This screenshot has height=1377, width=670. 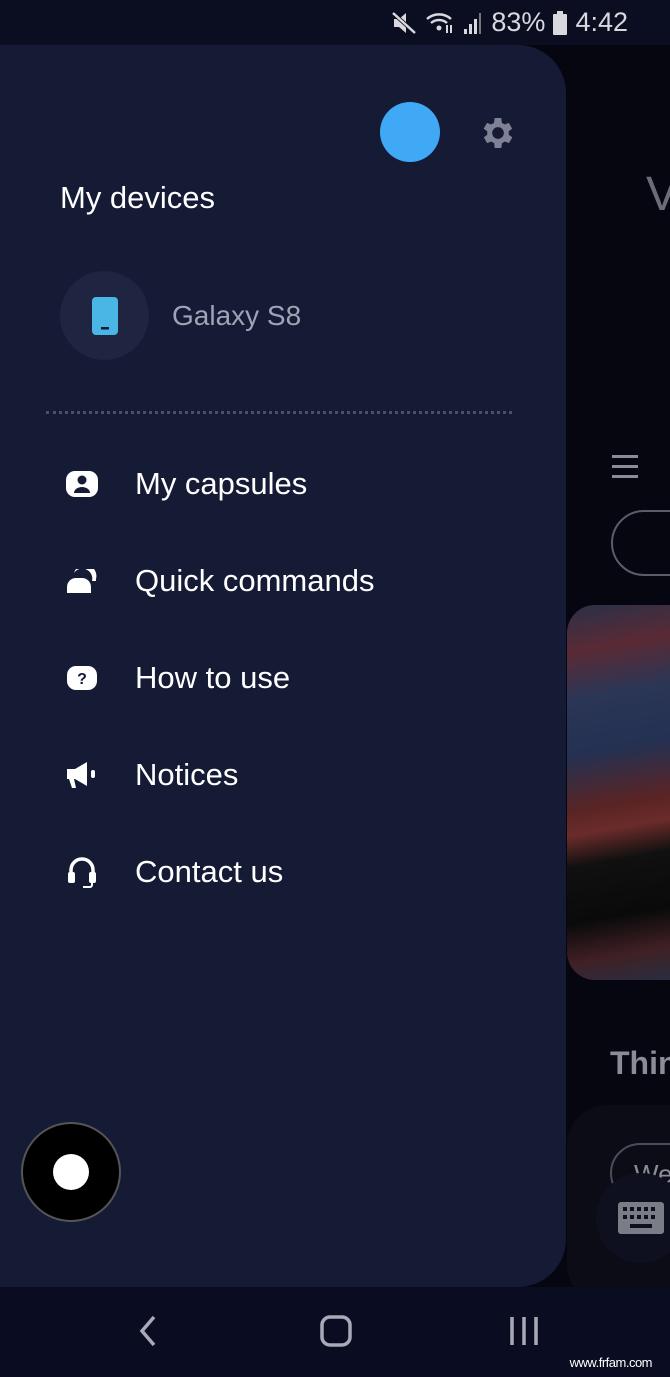 I want to click on battery-icon, so click(x=560, y=22).